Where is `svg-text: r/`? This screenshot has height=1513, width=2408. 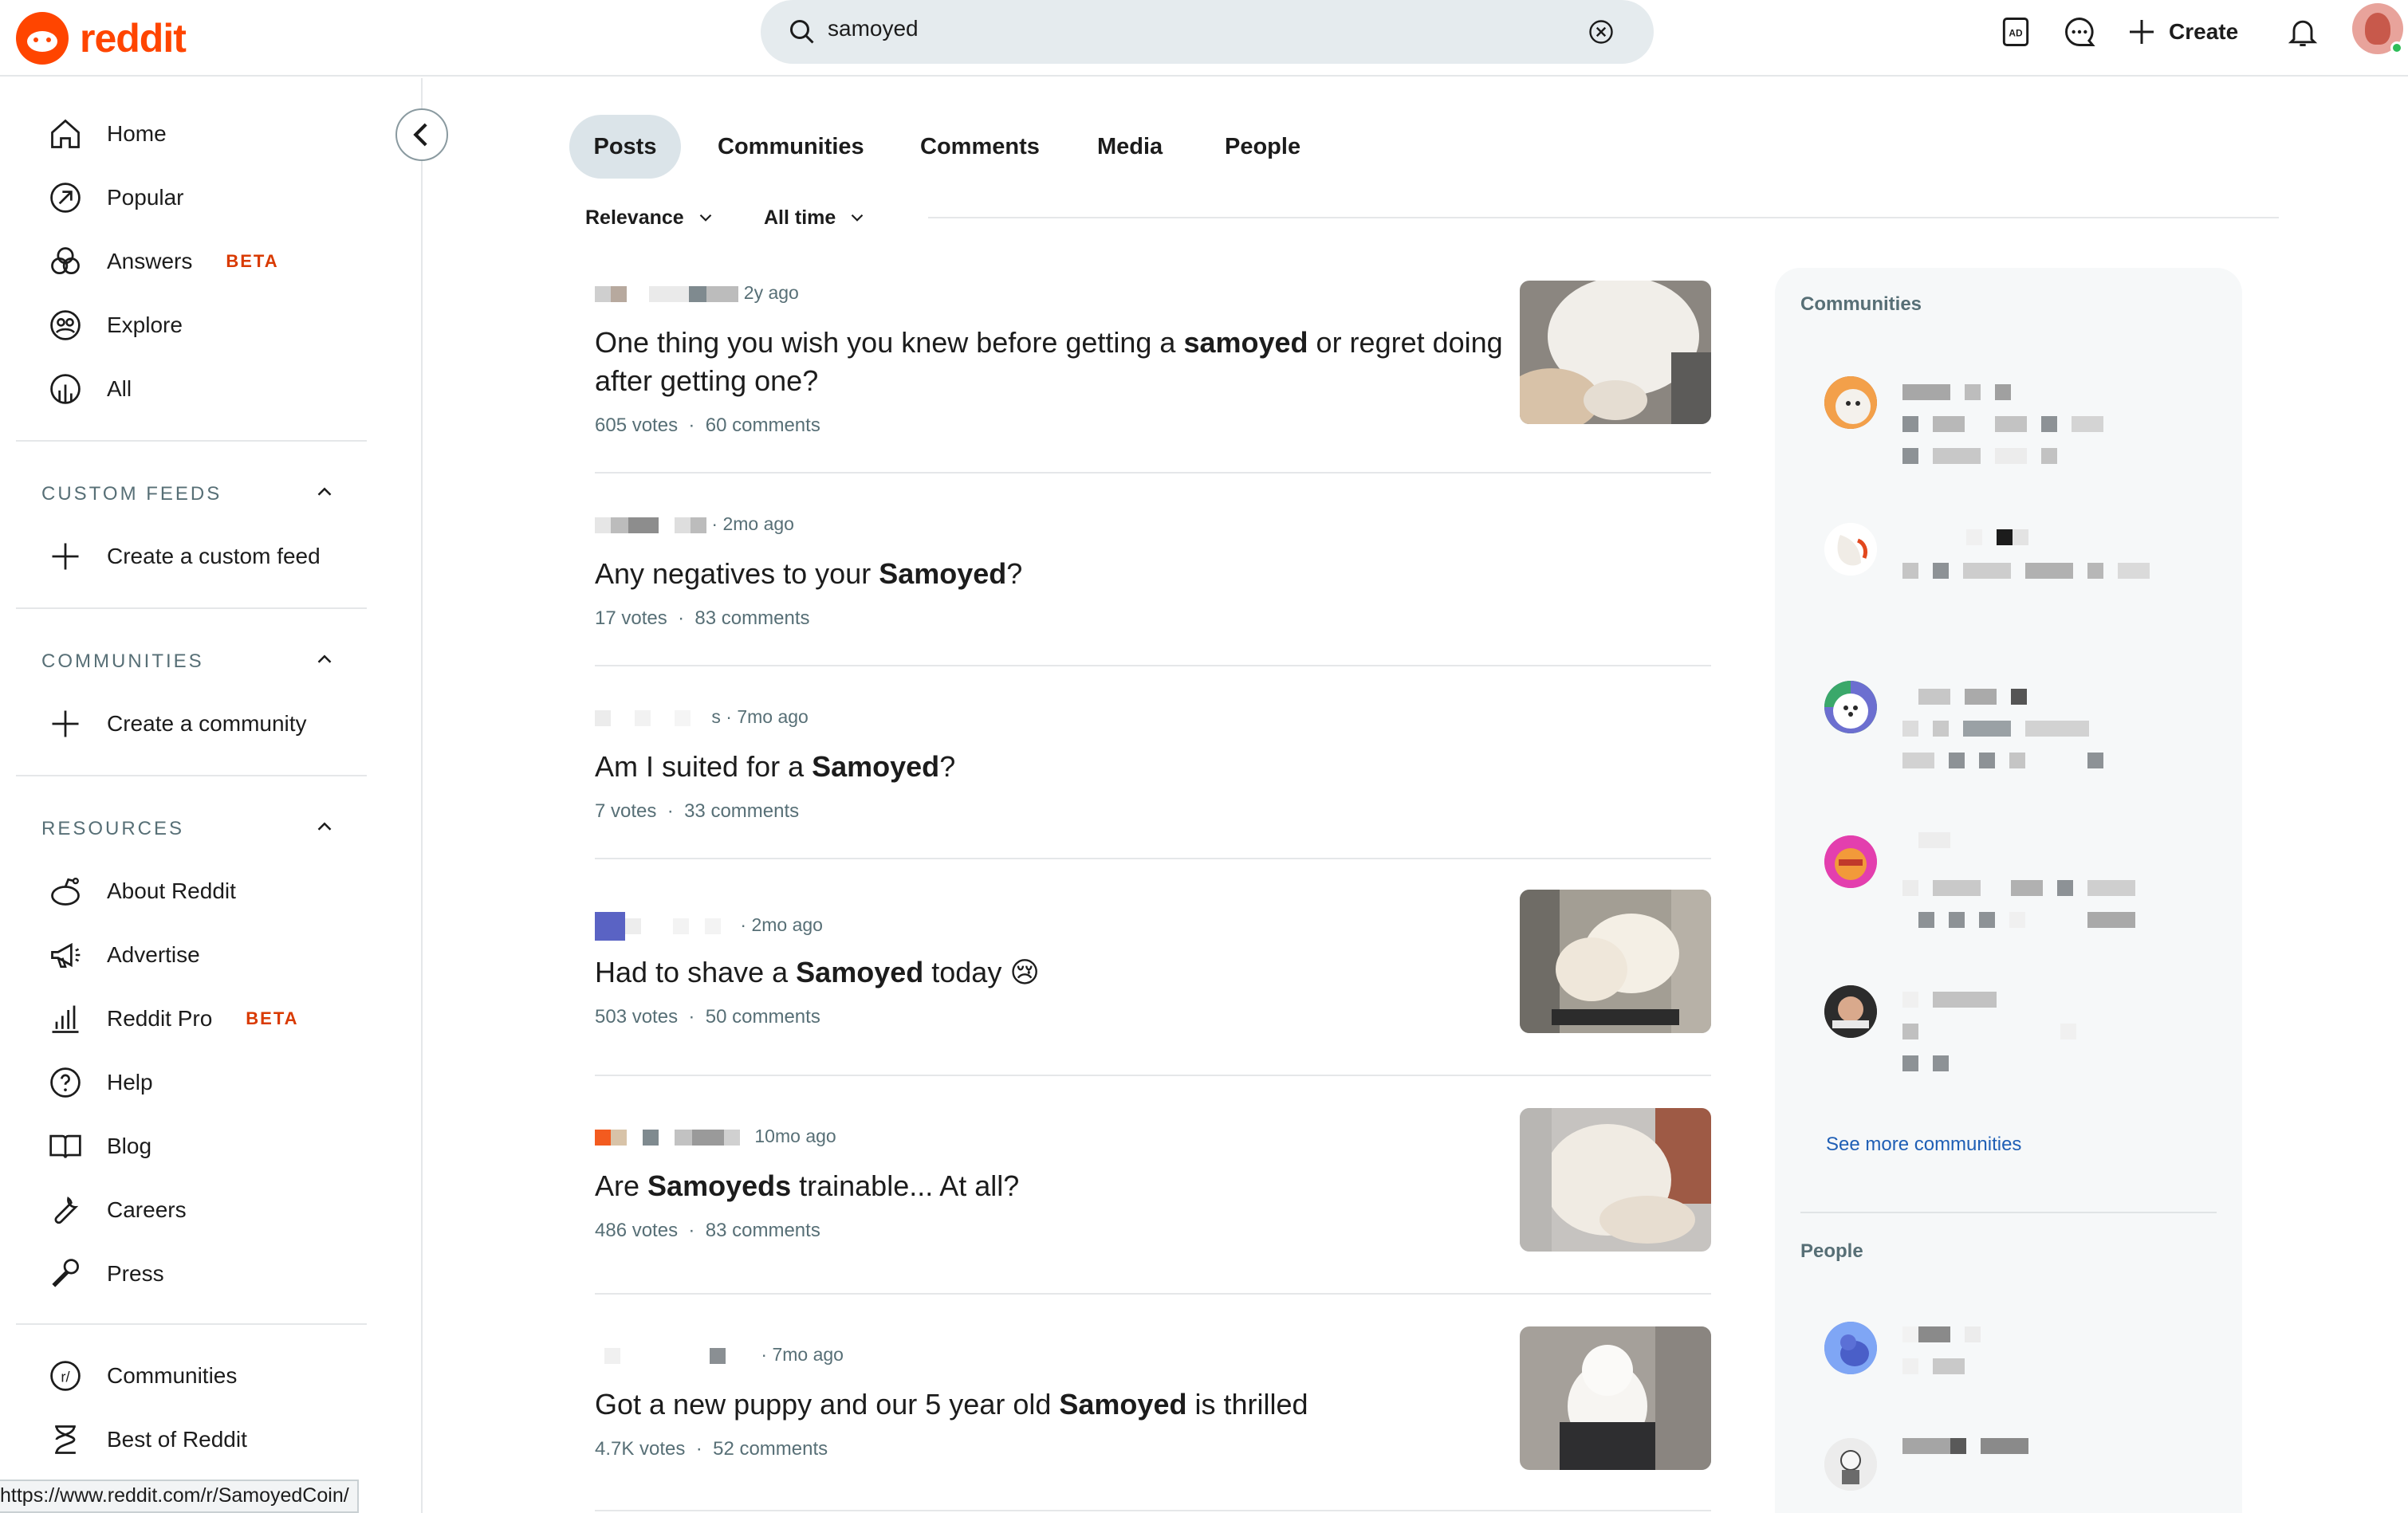 svg-text: r/ is located at coordinates (65, 1376).